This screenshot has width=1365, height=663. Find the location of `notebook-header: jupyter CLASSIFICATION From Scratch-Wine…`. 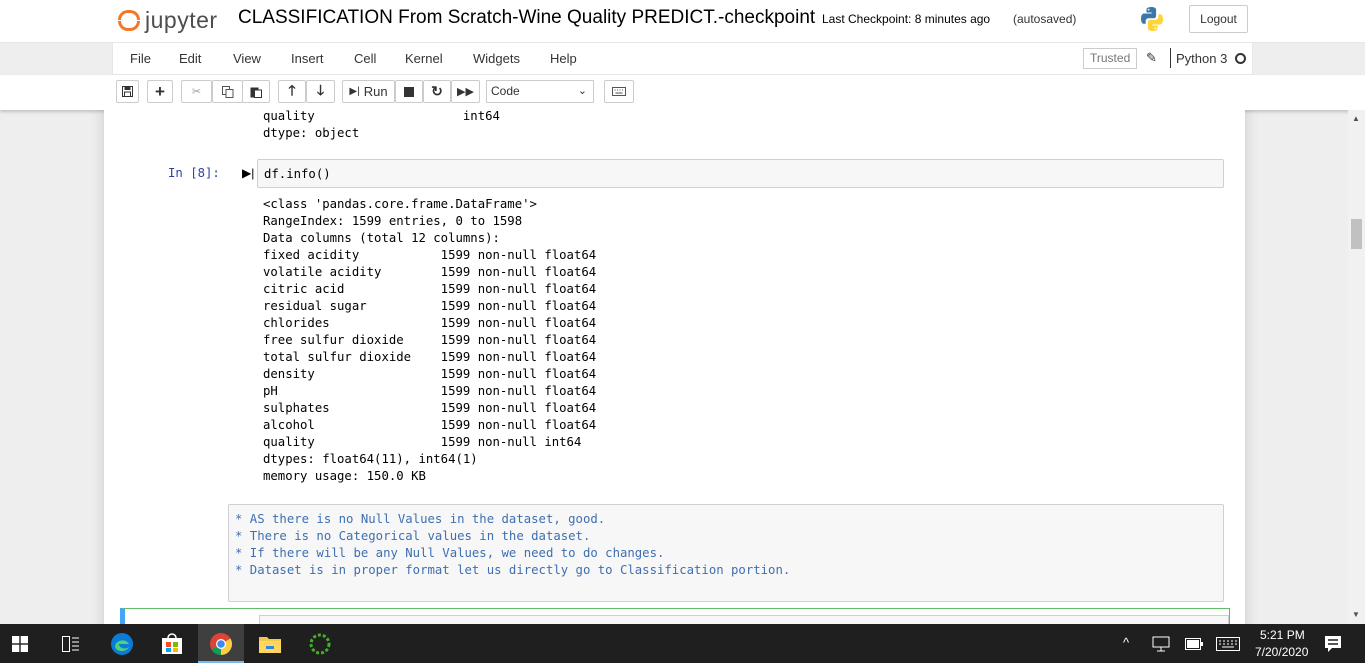

notebook-header: jupyter CLASSIFICATION From Scratch-Wine… is located at coordinates (682, 21).